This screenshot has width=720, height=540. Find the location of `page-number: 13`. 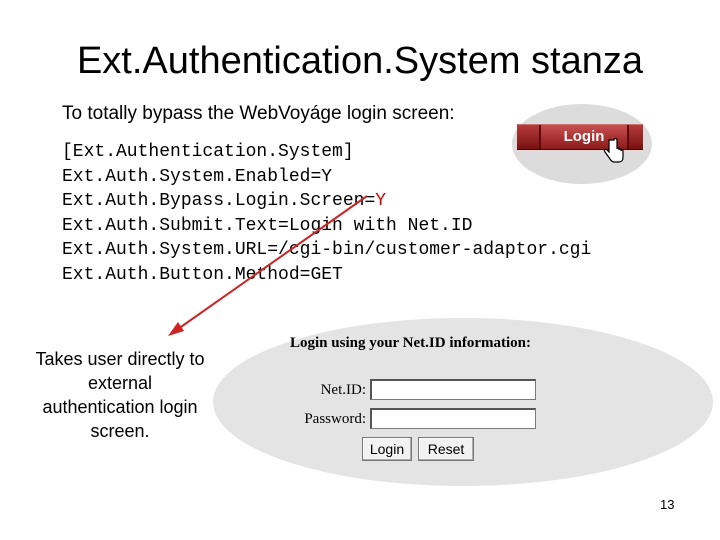

page-number: 13 is located at coordinates (667, 504).